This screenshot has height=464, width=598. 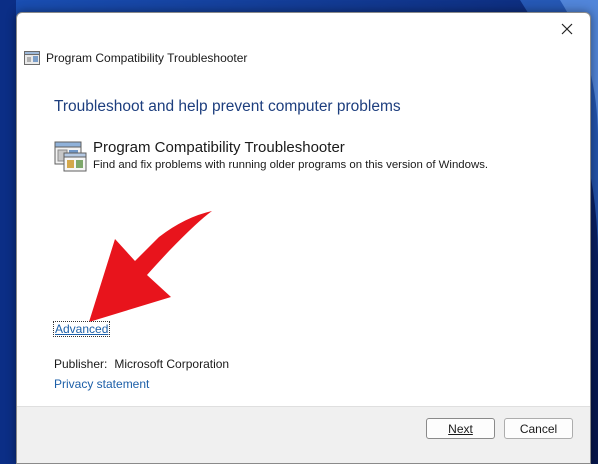 I want to click on close-icon, so click(x=567, y=29).